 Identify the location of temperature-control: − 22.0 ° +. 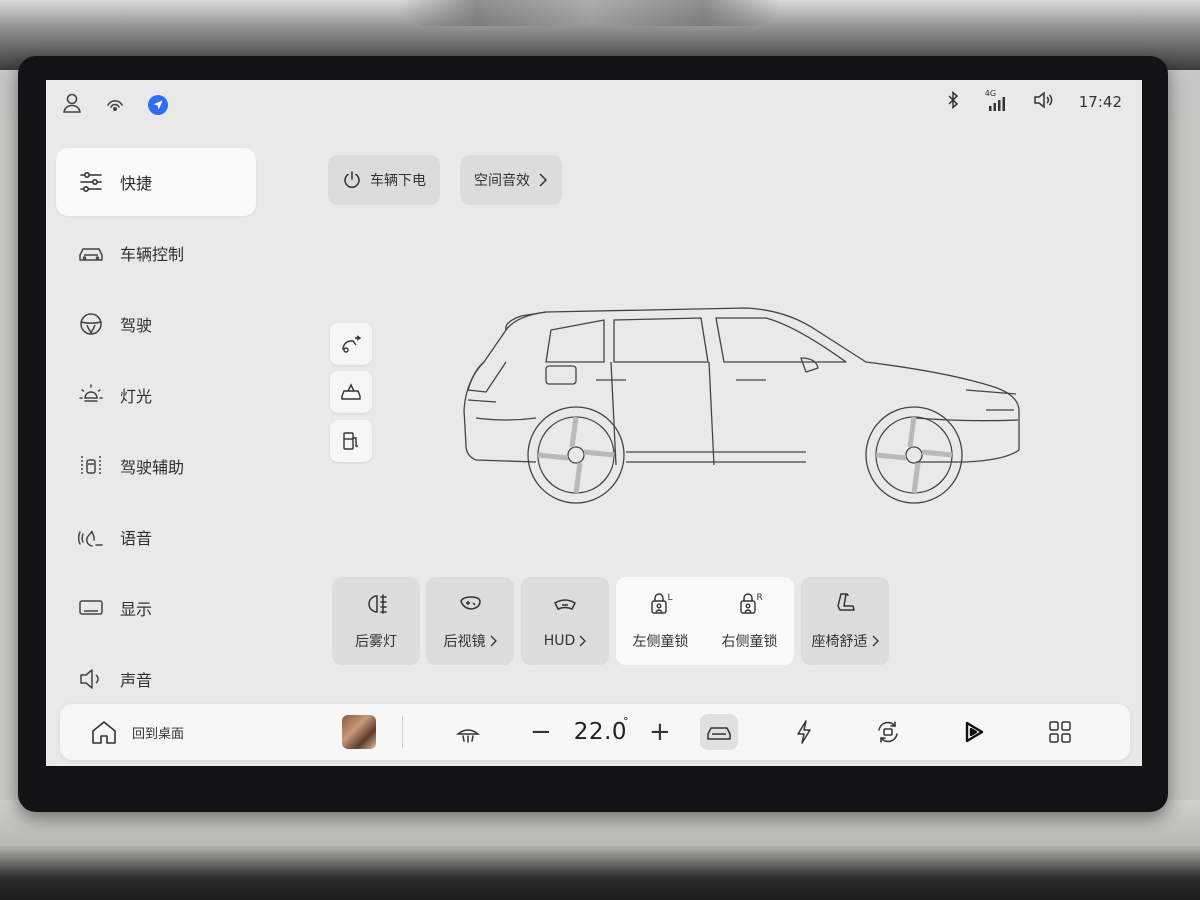
(600, 732).